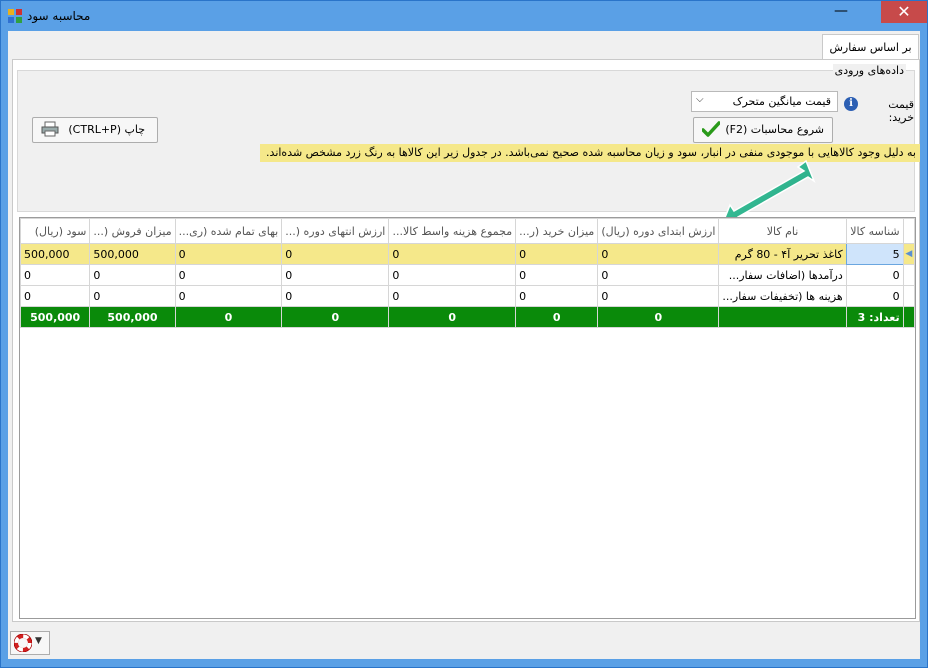  Describe the element at coordinates (658, 231) in the screenshot. I see `column-header: ارزش ابتدای دوره (ریال)` at that location.